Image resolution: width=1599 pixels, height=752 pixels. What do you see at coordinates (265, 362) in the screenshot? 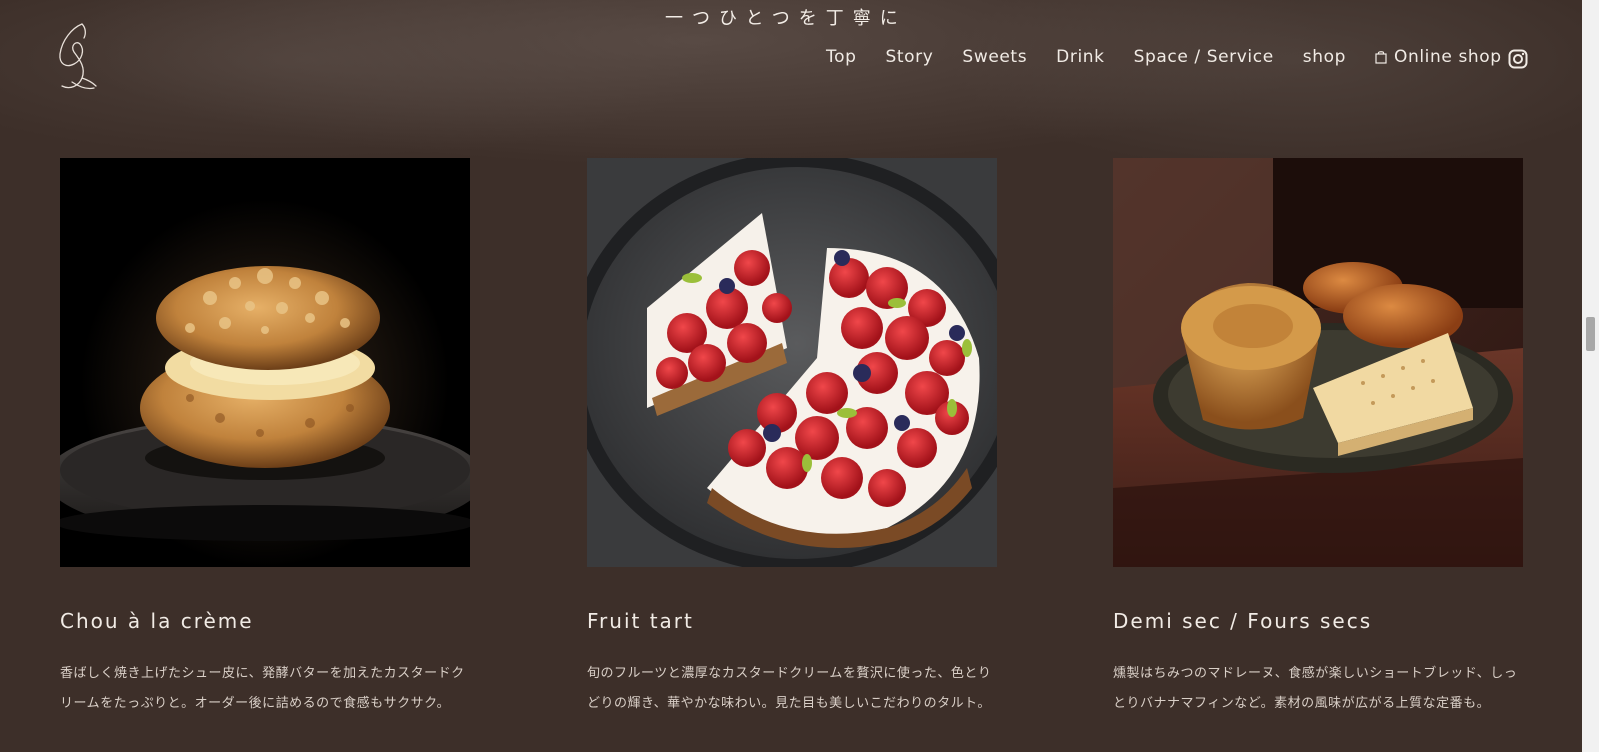
I see `cream-puff-photo` at bounding box center [265, 362].